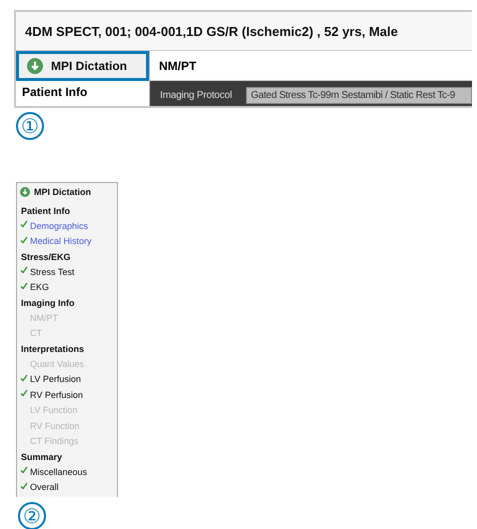 The image size is (477, 529). What do you see at coordinates (48, 303) in the screenshot?
I see `group-heading: Imaging Info` at bounding box center [48, 303].